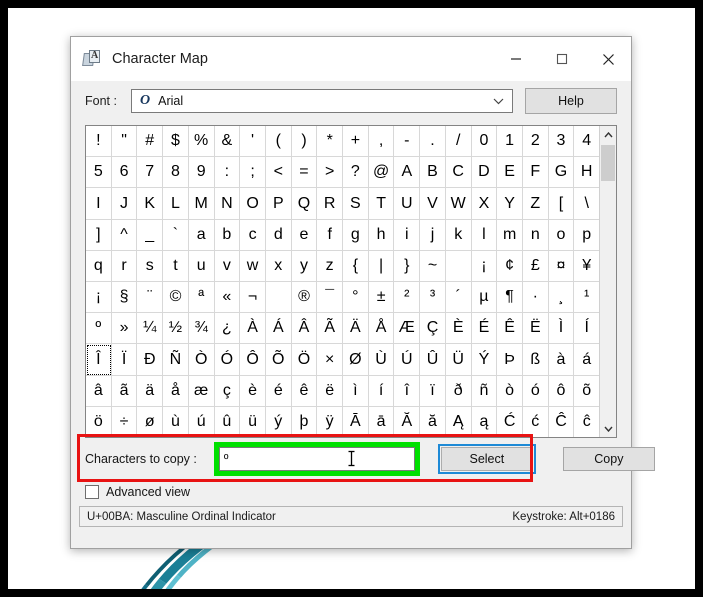 This screenshot has width=703, height=597. Describe the element at coordinates (433, 422) in the screenshot. I see `character-cell: ă` at that location.